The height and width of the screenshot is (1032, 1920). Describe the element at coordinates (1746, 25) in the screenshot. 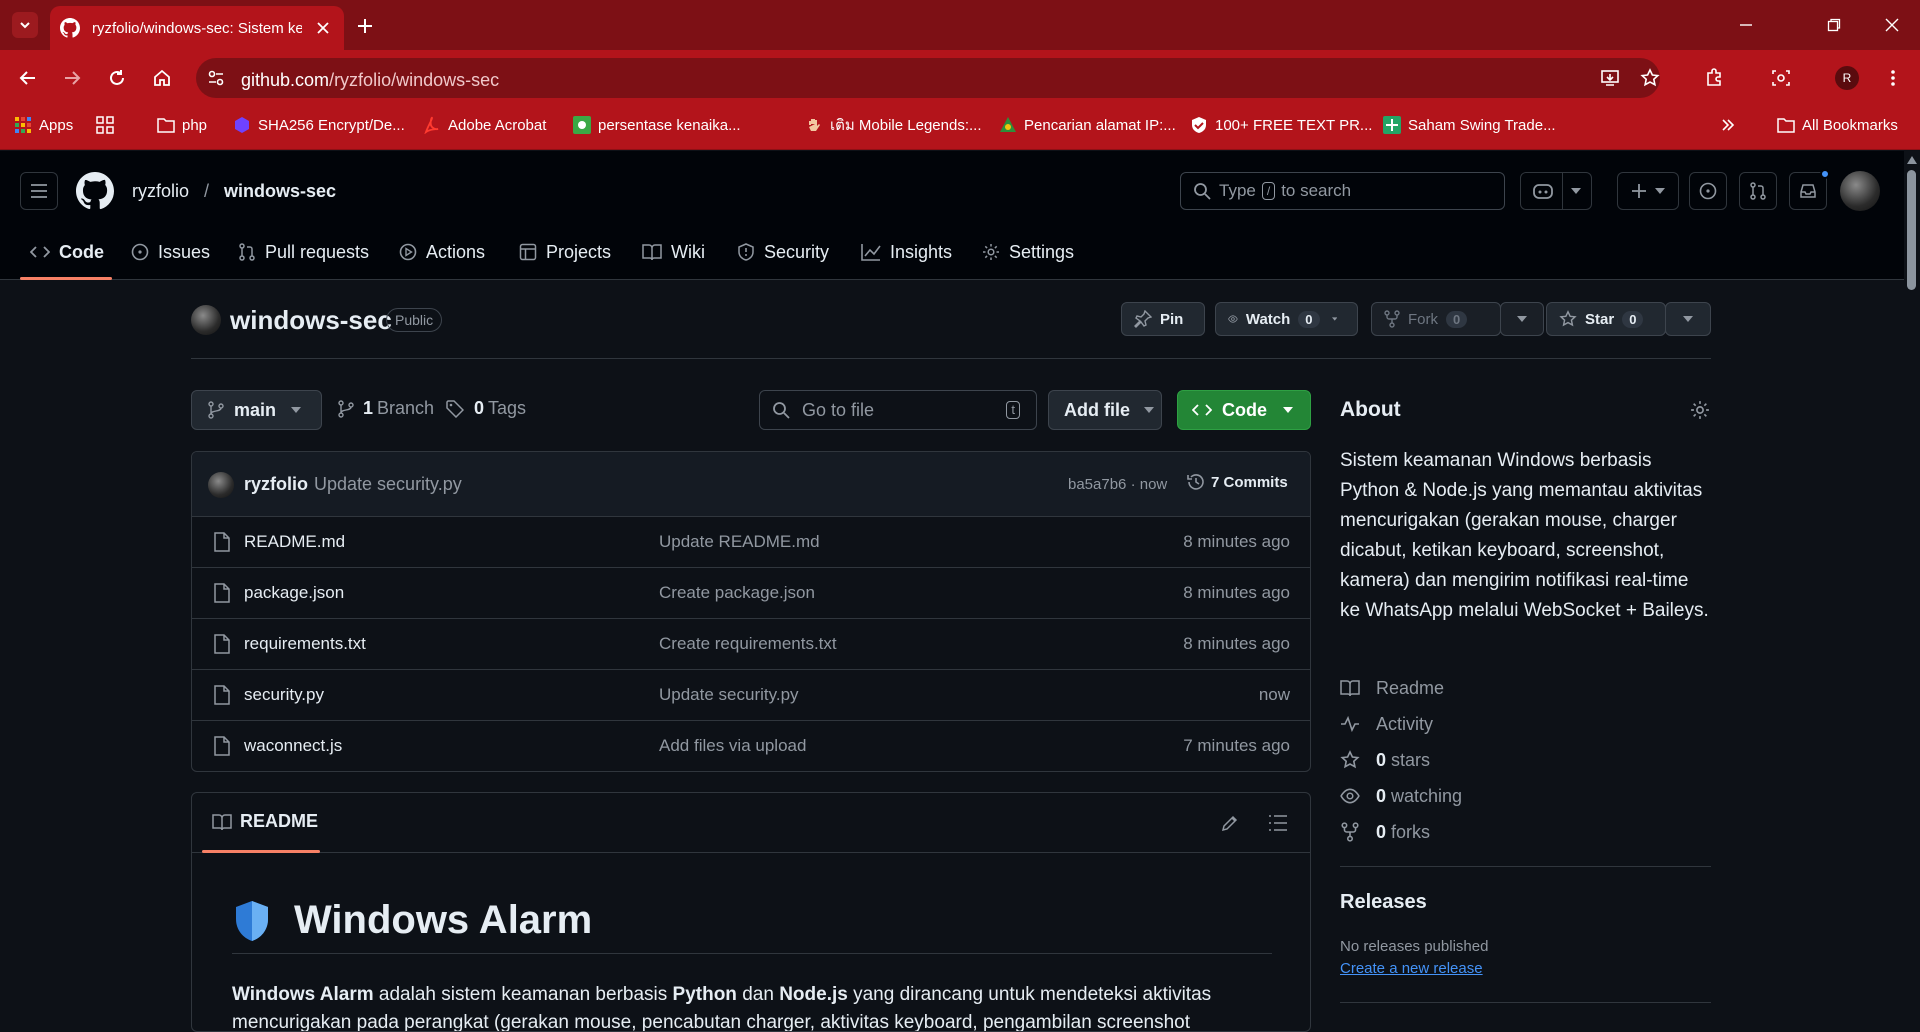

I see `minimize-button` at that location.